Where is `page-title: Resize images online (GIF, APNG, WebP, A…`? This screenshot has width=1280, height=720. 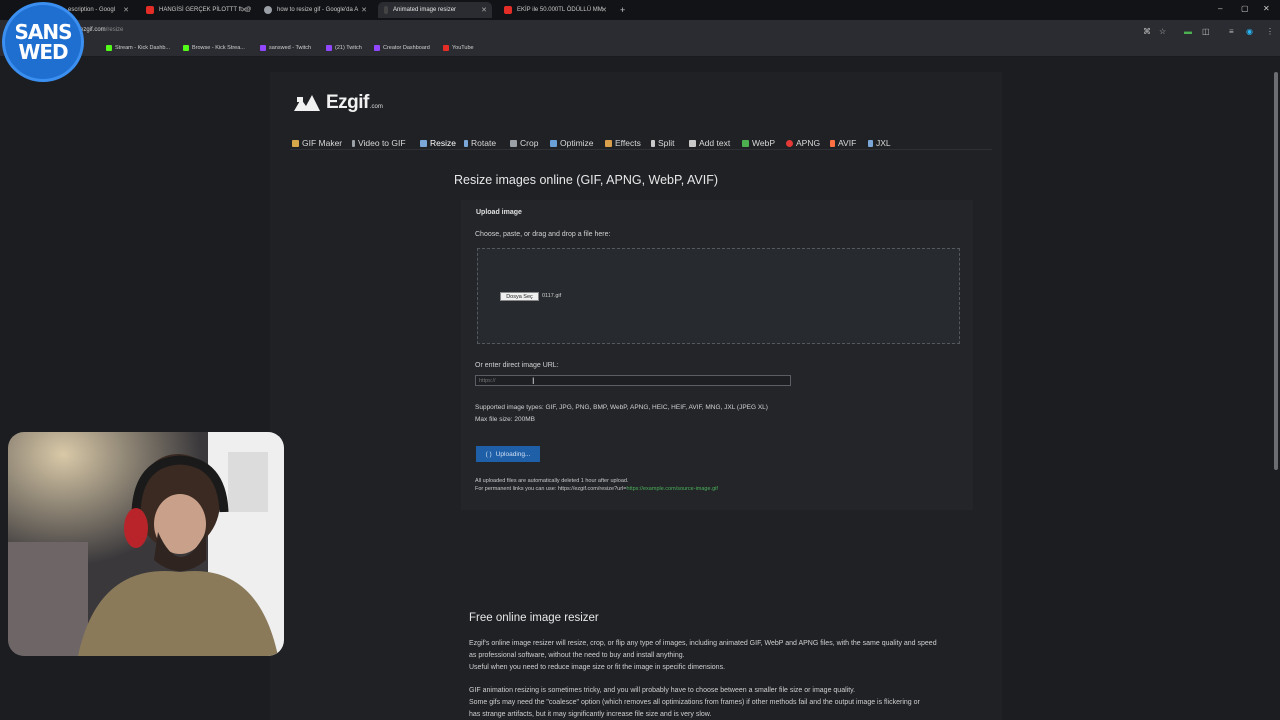
page-title: Resize images online (GIF, APNG, WebP, A… is located at coordinates (586, 180).